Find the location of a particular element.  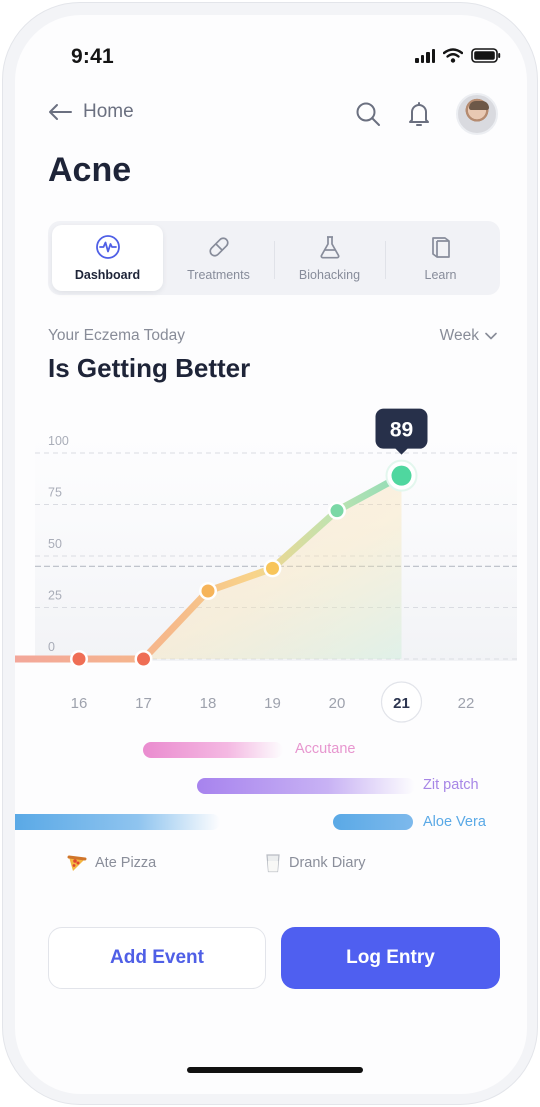

add-event-button: Add Event is located at coordinates (157, 958).